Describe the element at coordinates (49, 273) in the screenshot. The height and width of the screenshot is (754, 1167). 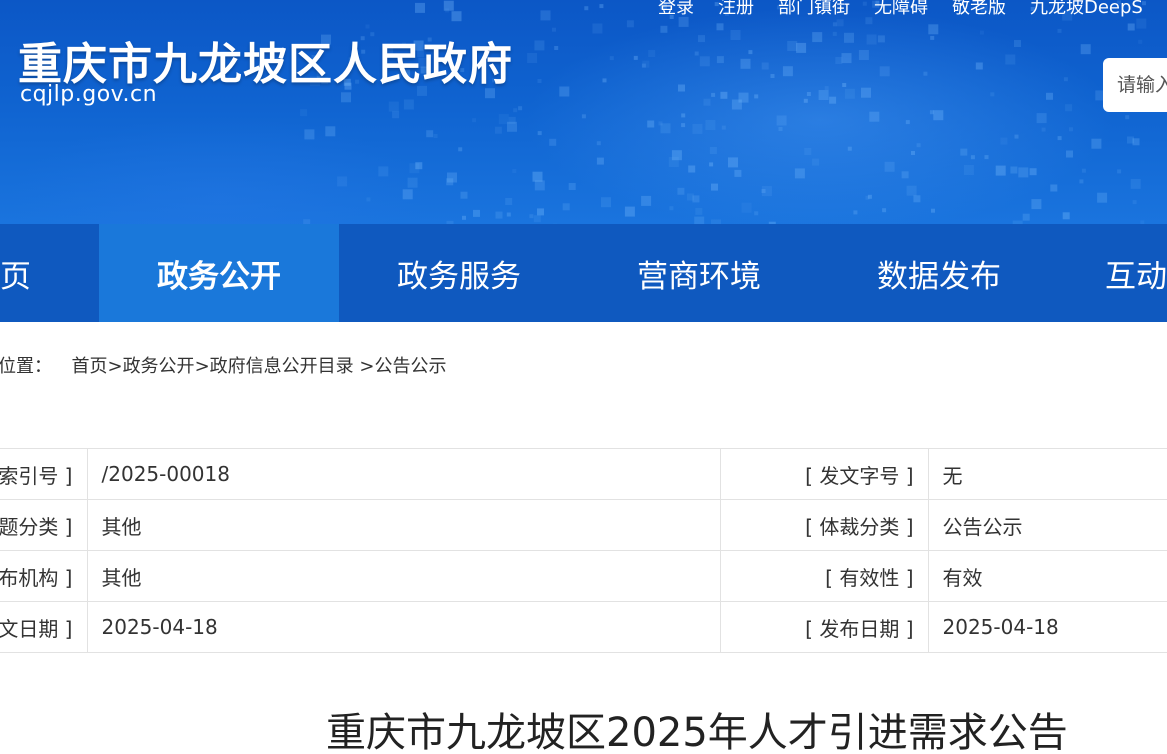
I see `nav-item-home: 页` at that location.